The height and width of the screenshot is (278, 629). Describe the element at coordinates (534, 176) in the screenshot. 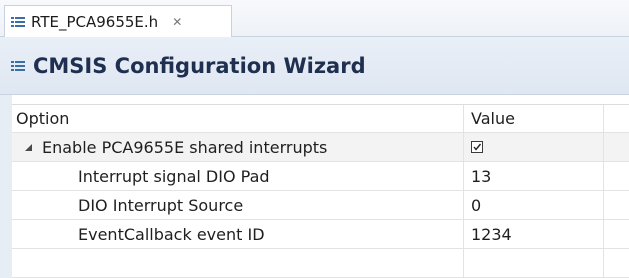

I see `value-field: 13` at that location.